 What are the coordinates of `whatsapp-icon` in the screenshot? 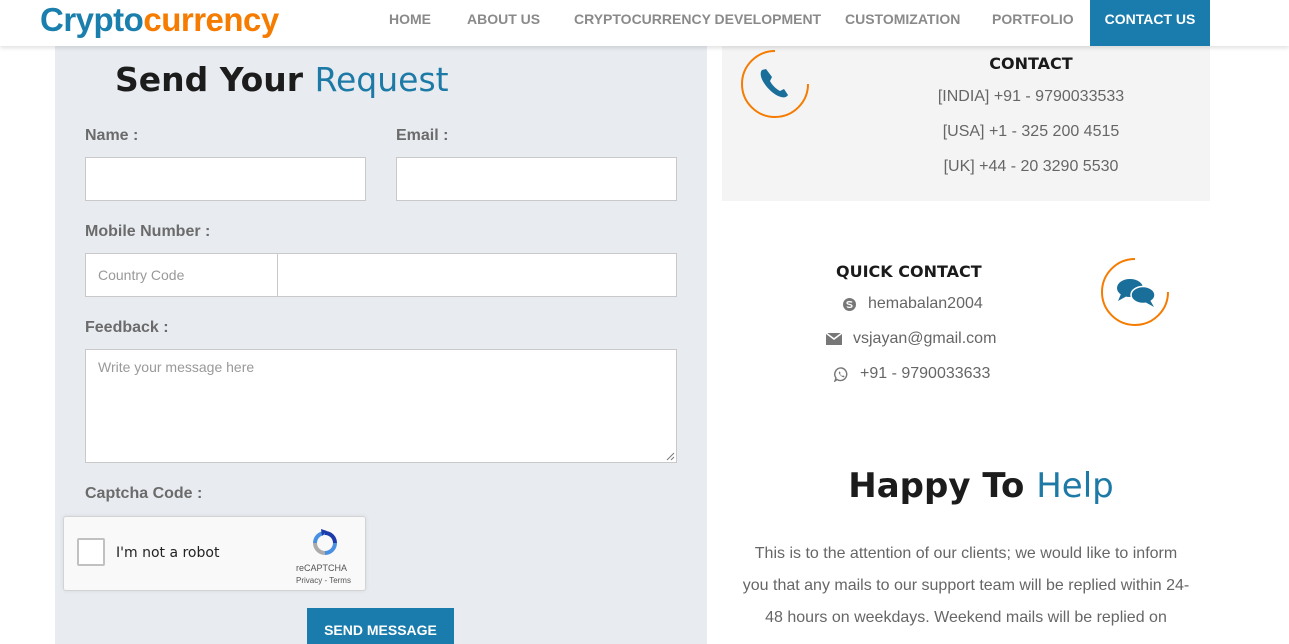 It's located at (841, 374).